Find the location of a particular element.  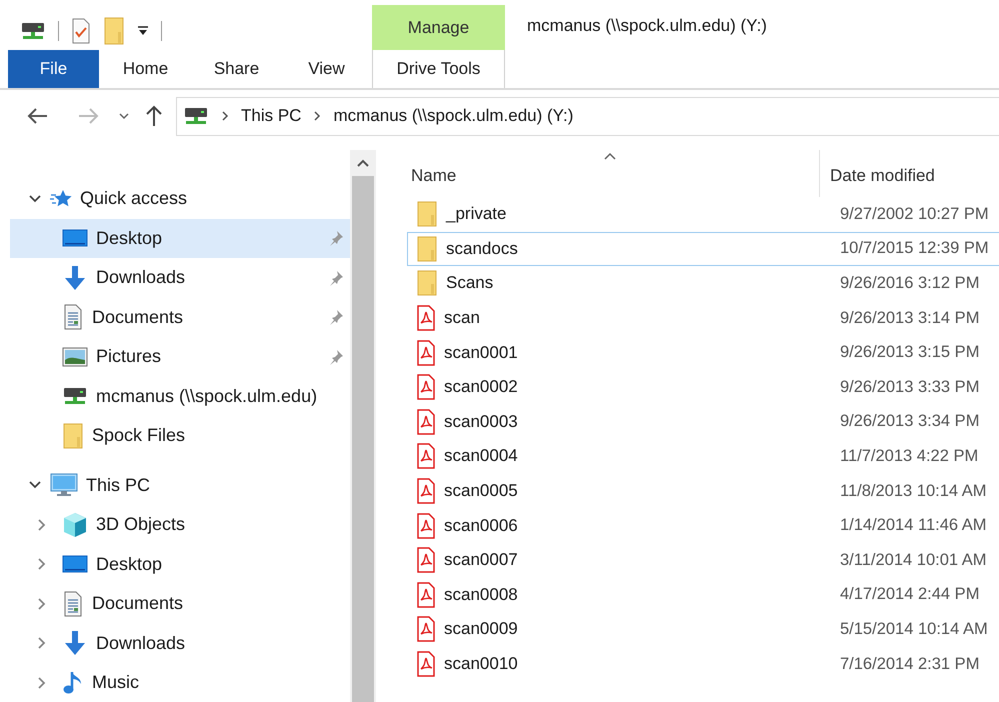

forward-arrow-icon is located at coordinates (88, 116).